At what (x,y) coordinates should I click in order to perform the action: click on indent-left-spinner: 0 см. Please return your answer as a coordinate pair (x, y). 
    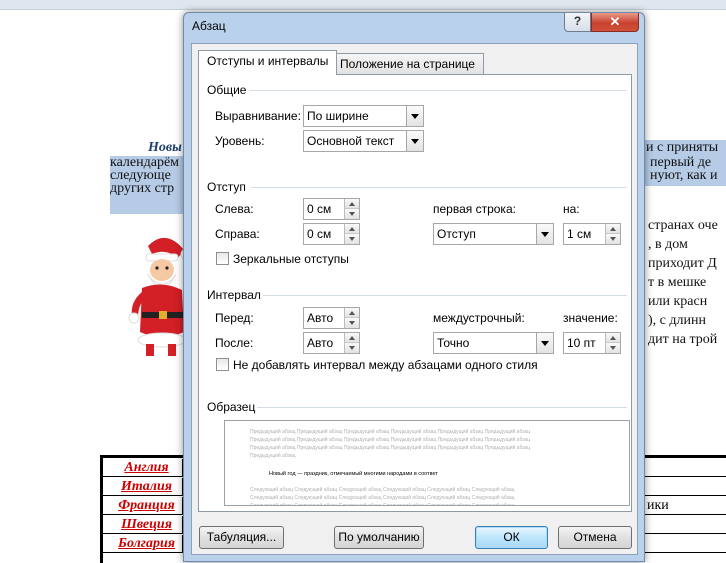
    Looking at the image, I should click on (331, 209).